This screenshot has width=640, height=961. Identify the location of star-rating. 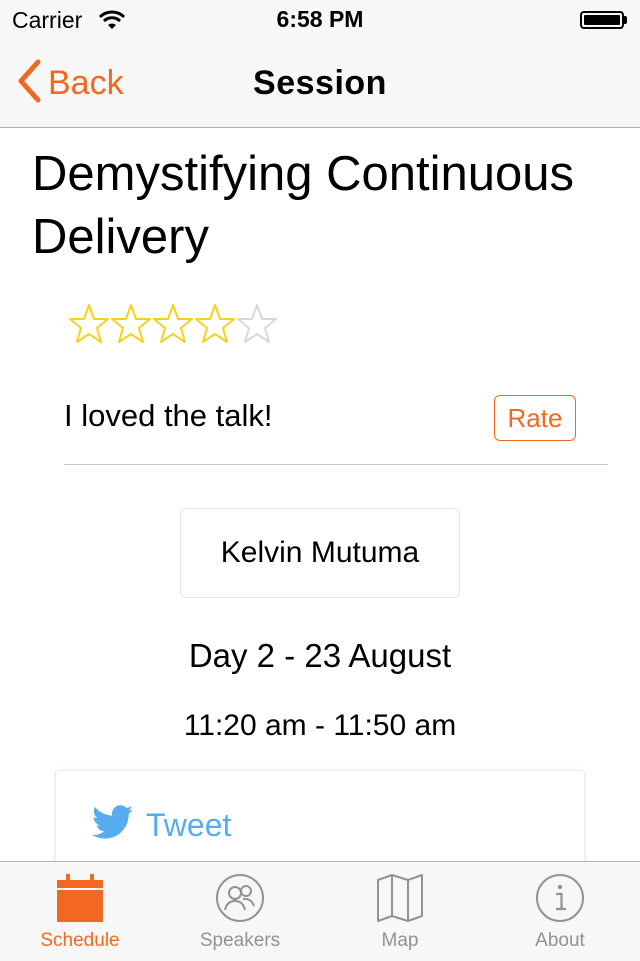
(173, 325).